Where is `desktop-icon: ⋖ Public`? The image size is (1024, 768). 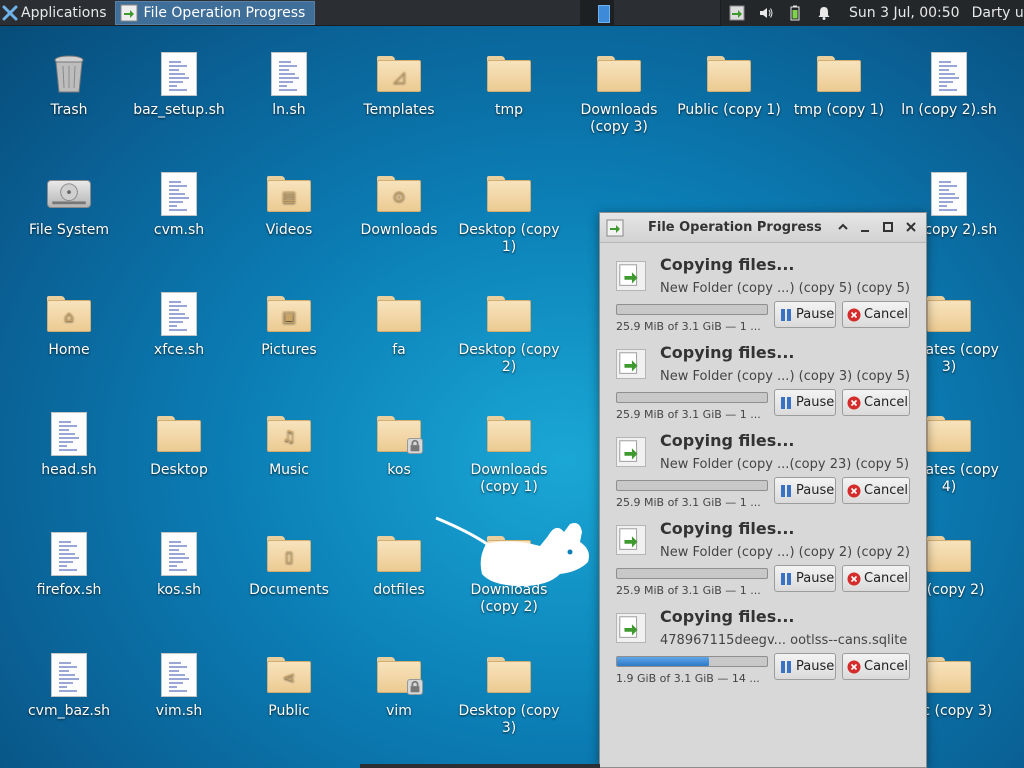 desktop-icon: ⋖ Public is located at coordinates (289, 685).